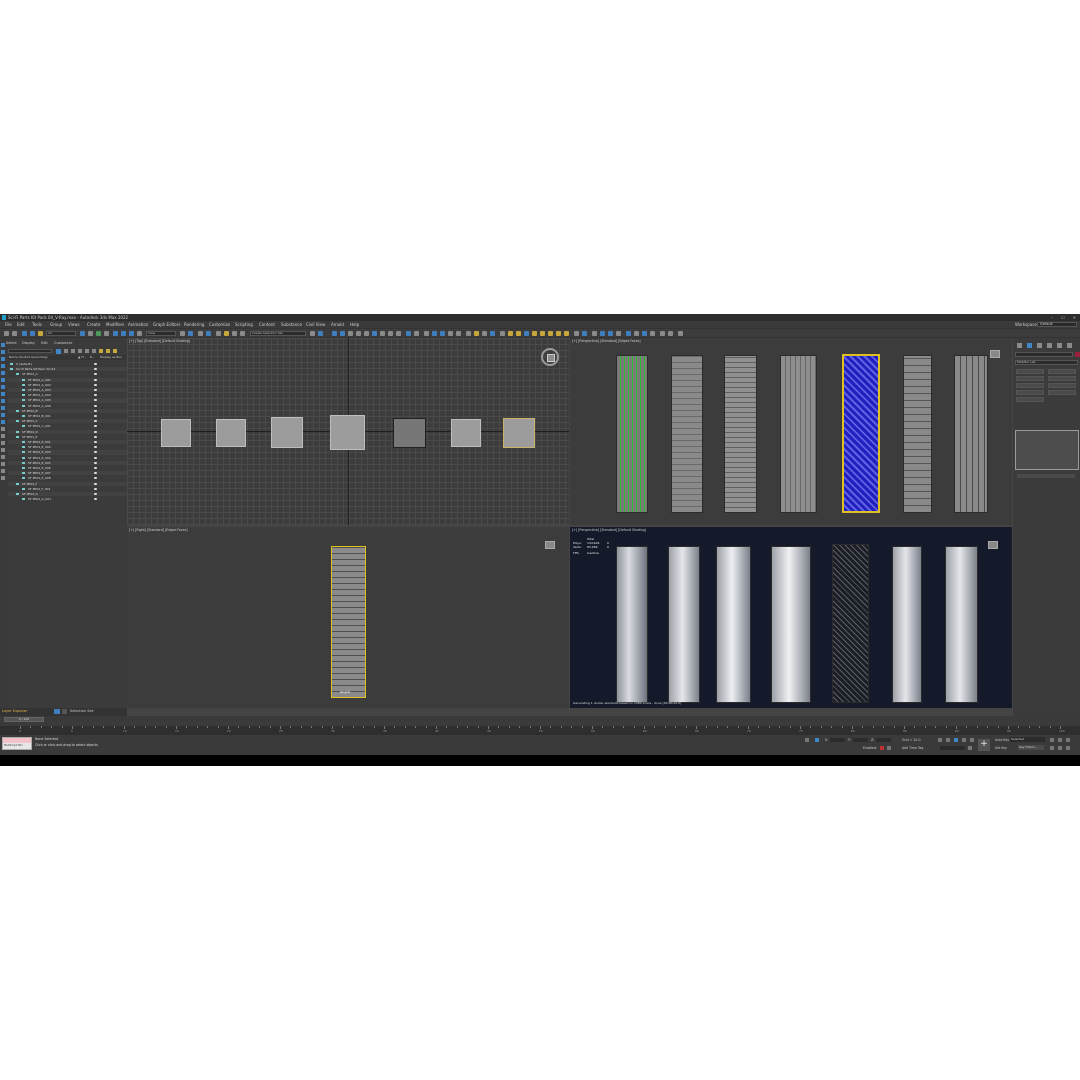  Describe the element at coordinates (484, 333) in the screenshot. I see `vray-proxy-icon` at that location.